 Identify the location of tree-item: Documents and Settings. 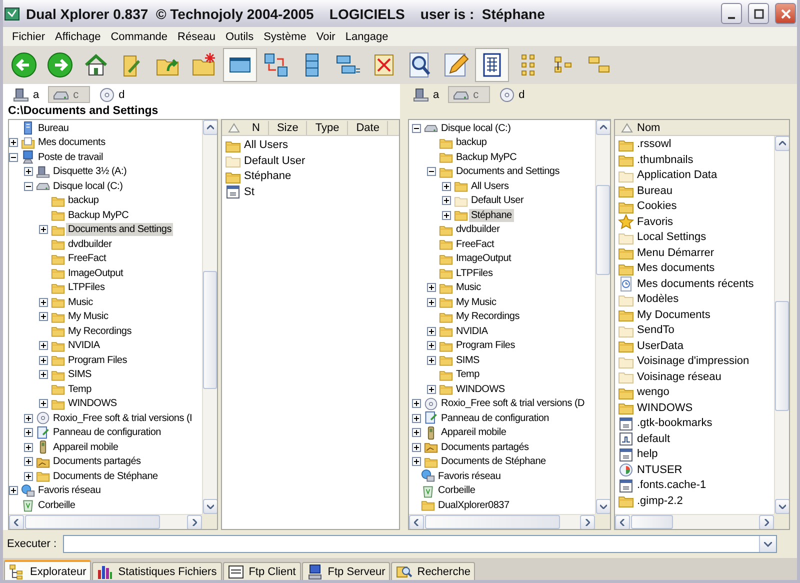
(508, 171).